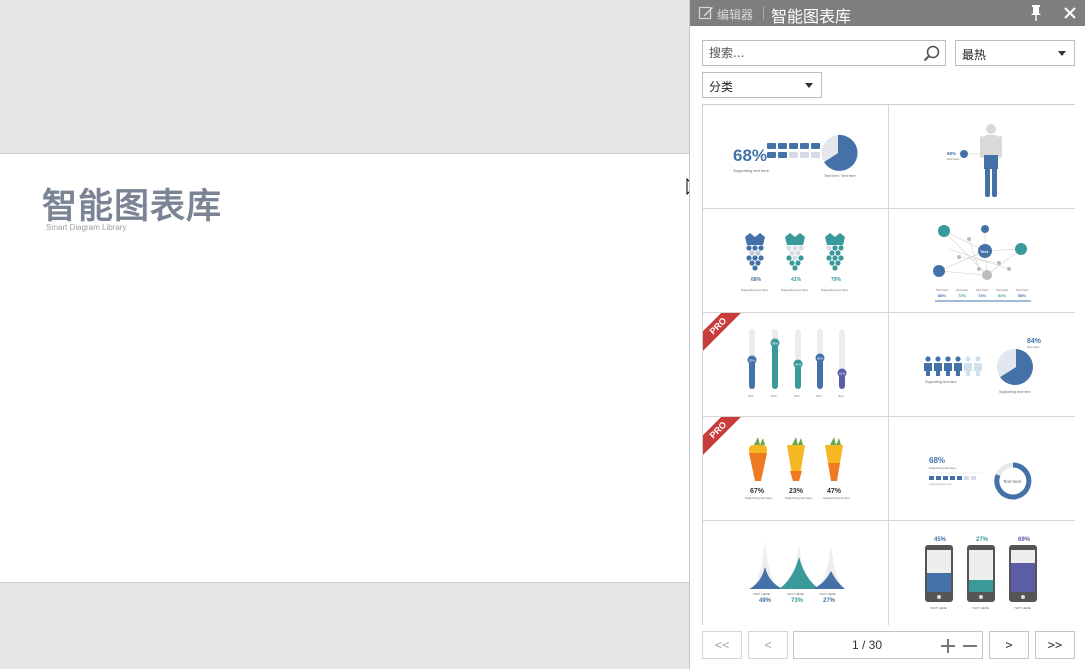  What do you see at coordinates (762, 85) in the screenshot?
I see `category-dropdown: 分类` at bounding box center [762, 85].